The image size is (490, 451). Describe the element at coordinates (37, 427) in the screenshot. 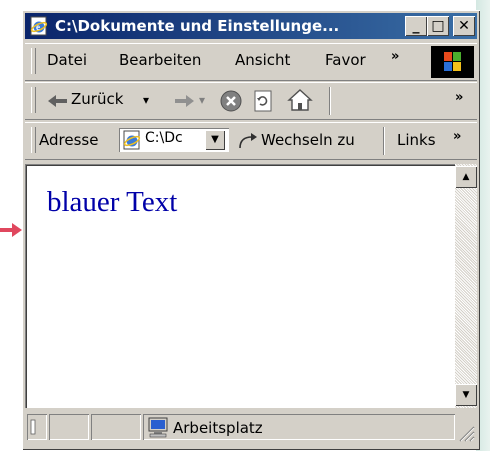

I see `status-pane-icon` at that location.